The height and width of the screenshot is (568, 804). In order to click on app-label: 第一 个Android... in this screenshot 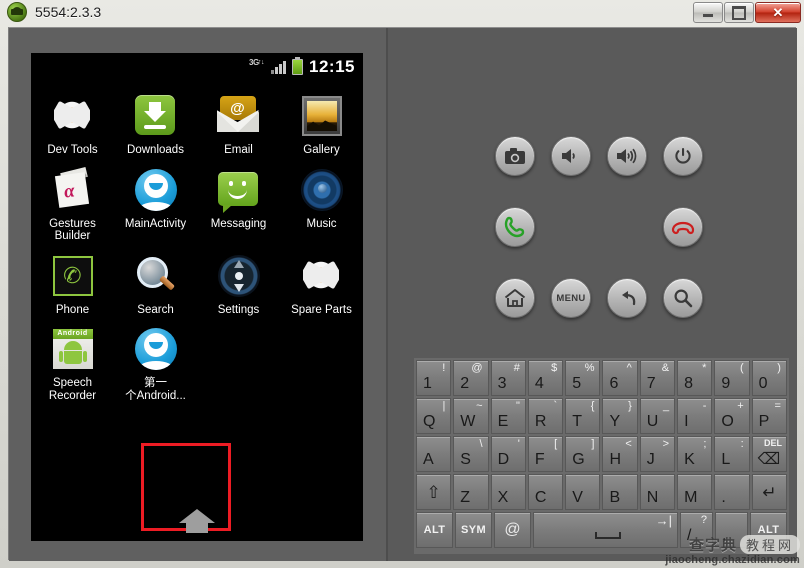, I will do `click(155, 389)`.